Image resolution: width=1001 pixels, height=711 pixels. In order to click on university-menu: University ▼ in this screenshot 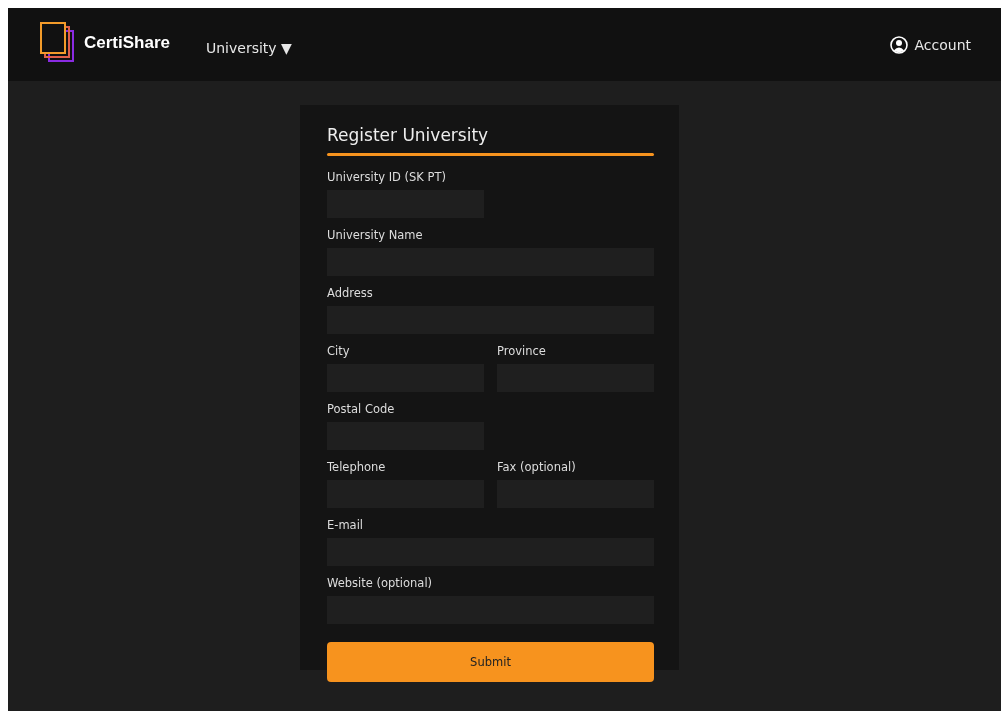, I will do `click(249, 47)`.